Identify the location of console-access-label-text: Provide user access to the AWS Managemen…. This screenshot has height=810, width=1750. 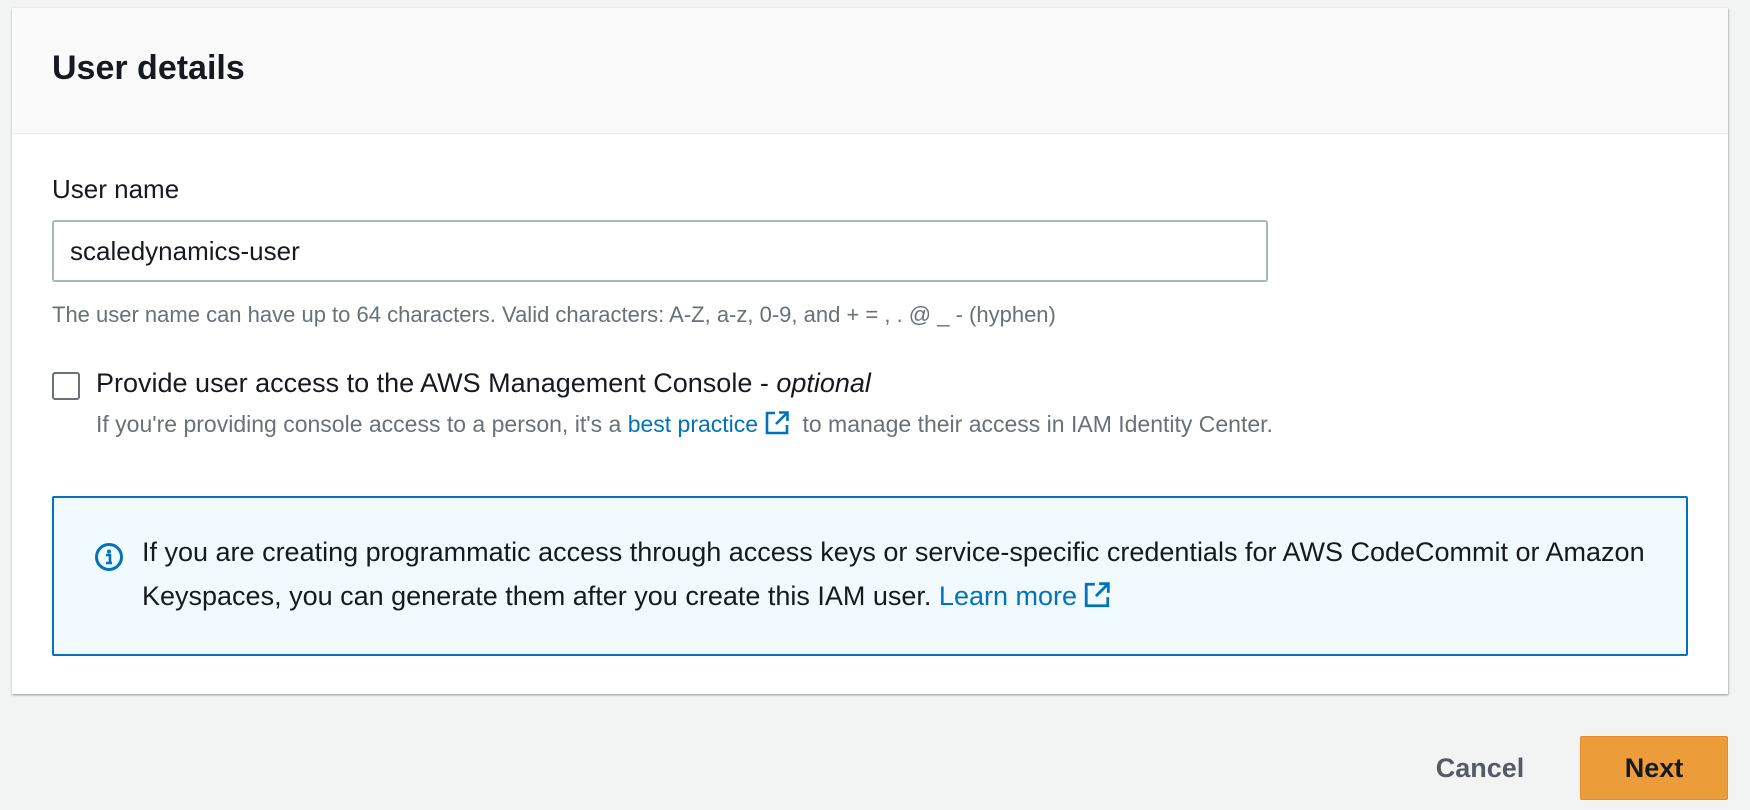
(436, 383).